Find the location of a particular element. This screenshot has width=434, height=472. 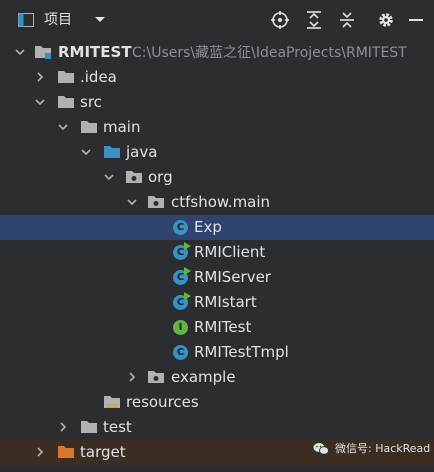

folder-label: target is located at coordinates (103, 452).